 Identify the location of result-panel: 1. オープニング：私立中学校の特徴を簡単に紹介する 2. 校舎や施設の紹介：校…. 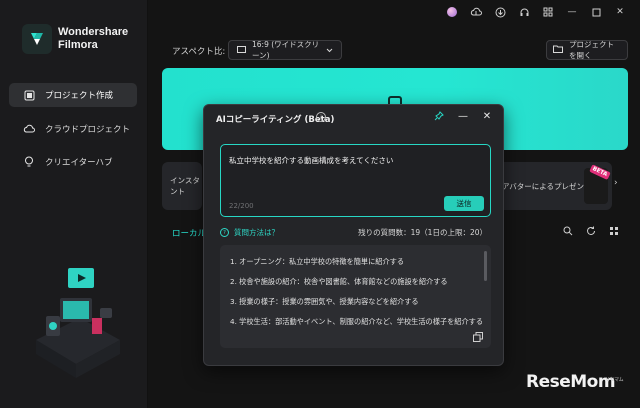
(355, 296).